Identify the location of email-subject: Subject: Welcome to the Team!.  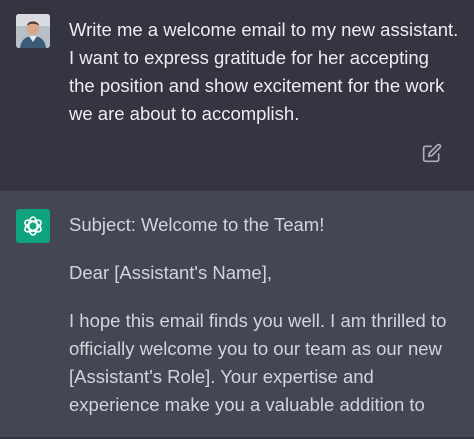
(197, 224).